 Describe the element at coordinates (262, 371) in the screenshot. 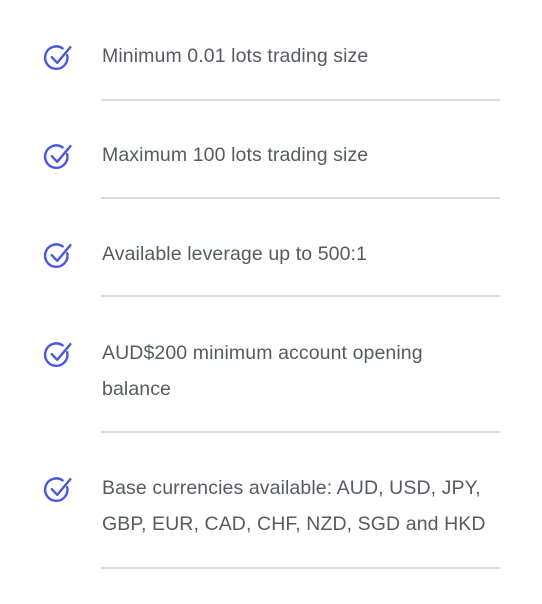

I see `feature-text: AUD$200 minimum account opening balance` at that location.